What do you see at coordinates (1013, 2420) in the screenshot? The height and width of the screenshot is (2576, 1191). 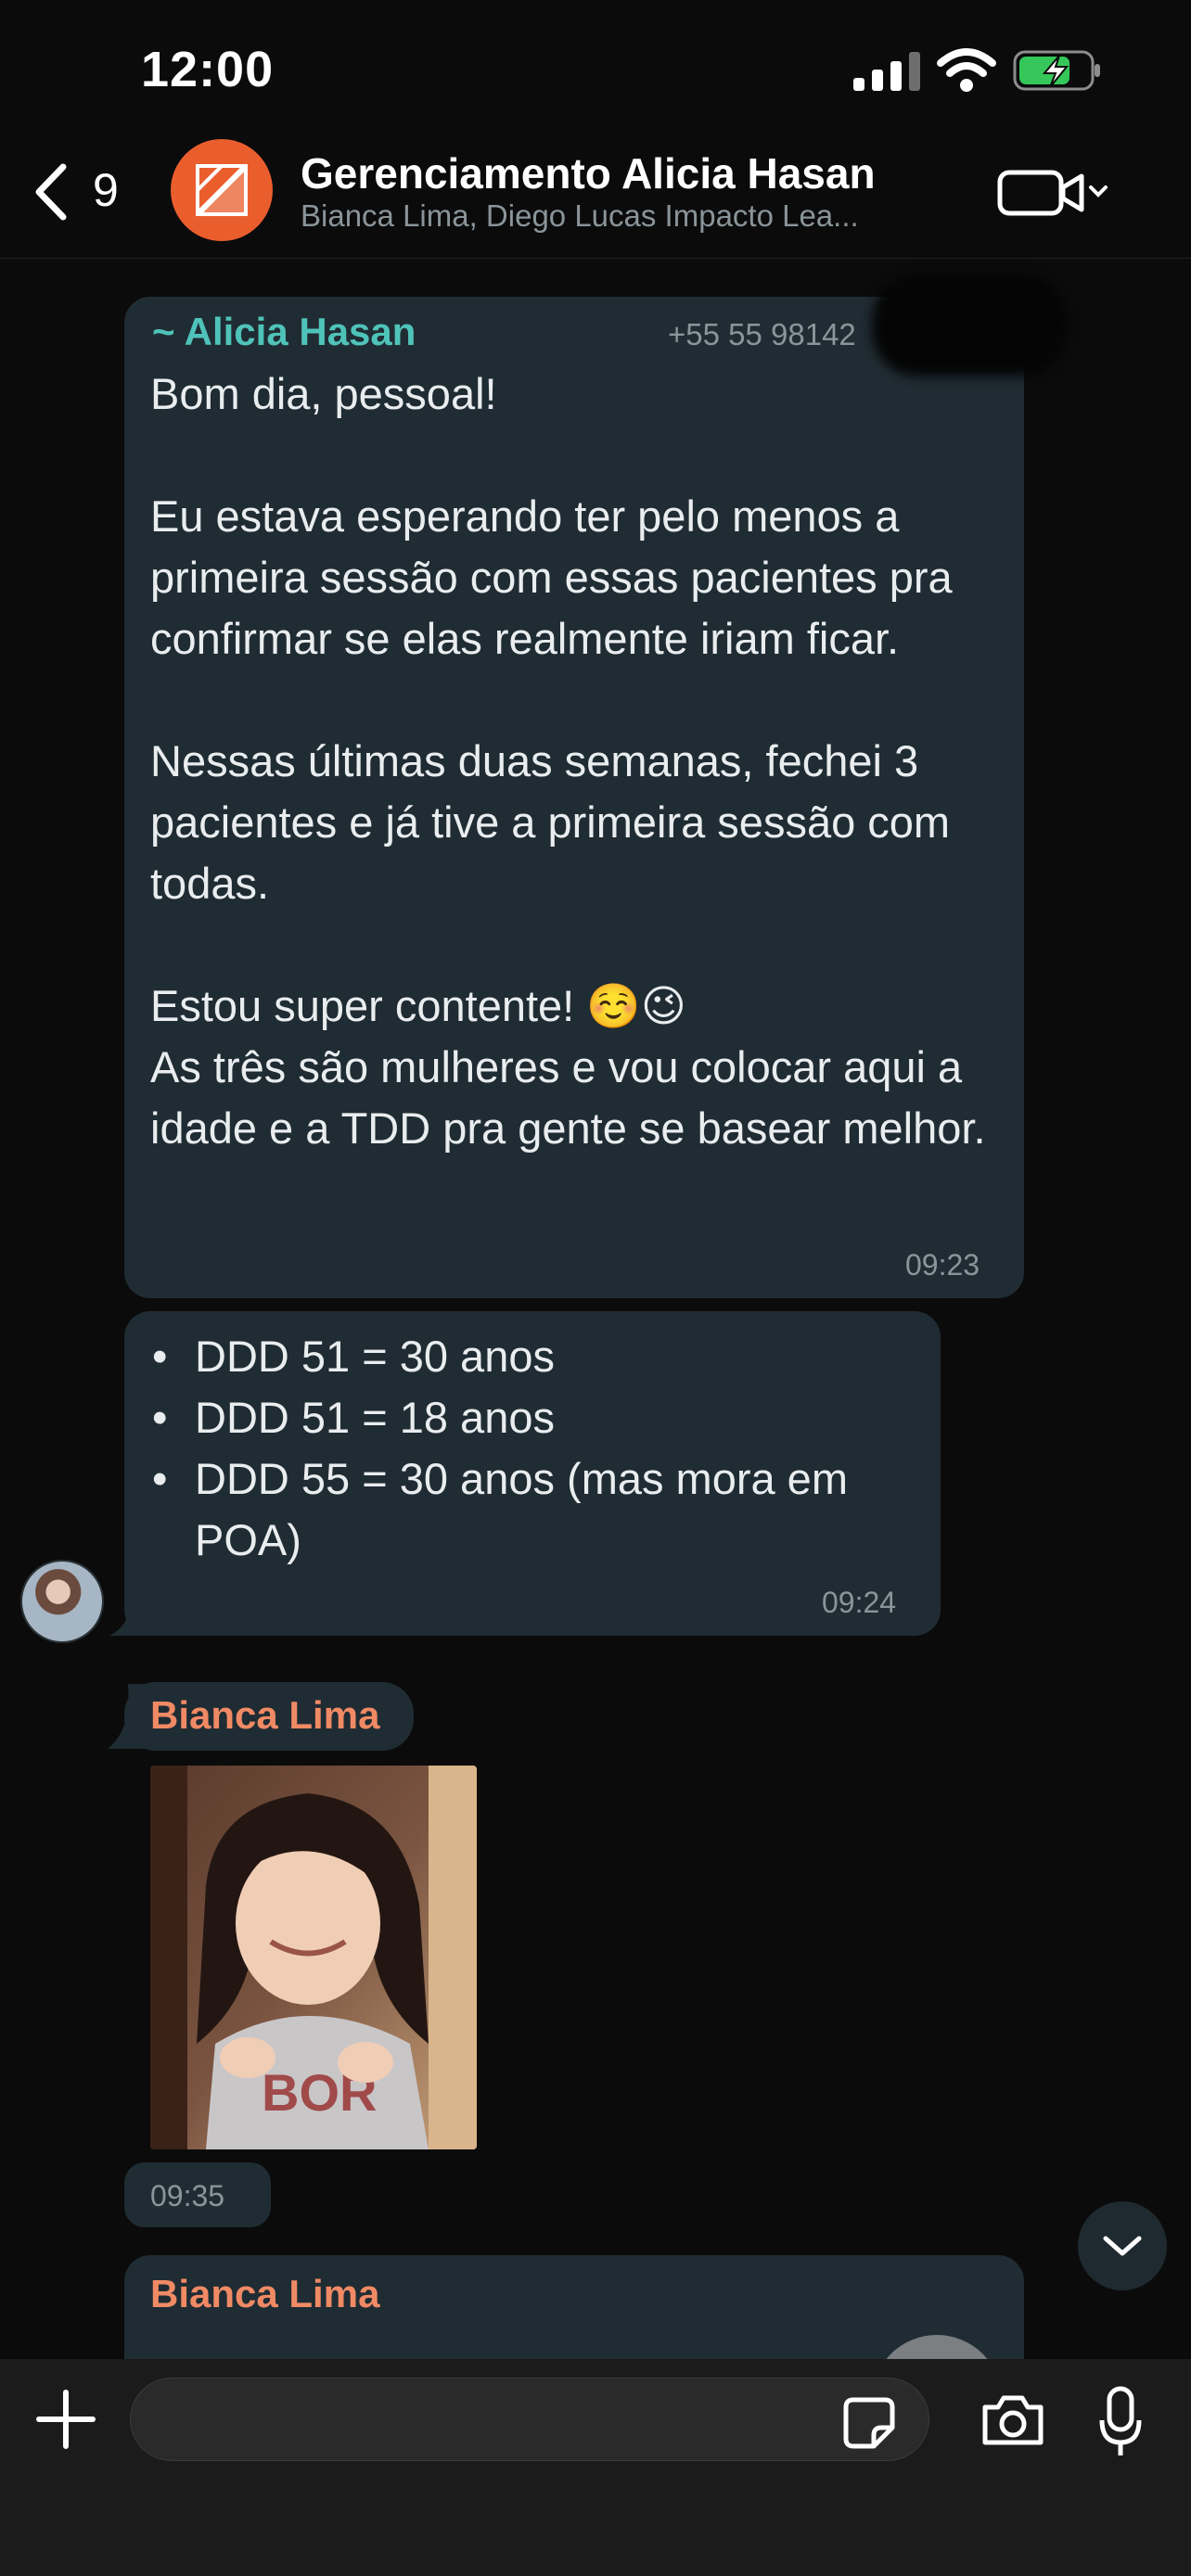 I see `camera-icon` at bounding box center [1013, 2420].